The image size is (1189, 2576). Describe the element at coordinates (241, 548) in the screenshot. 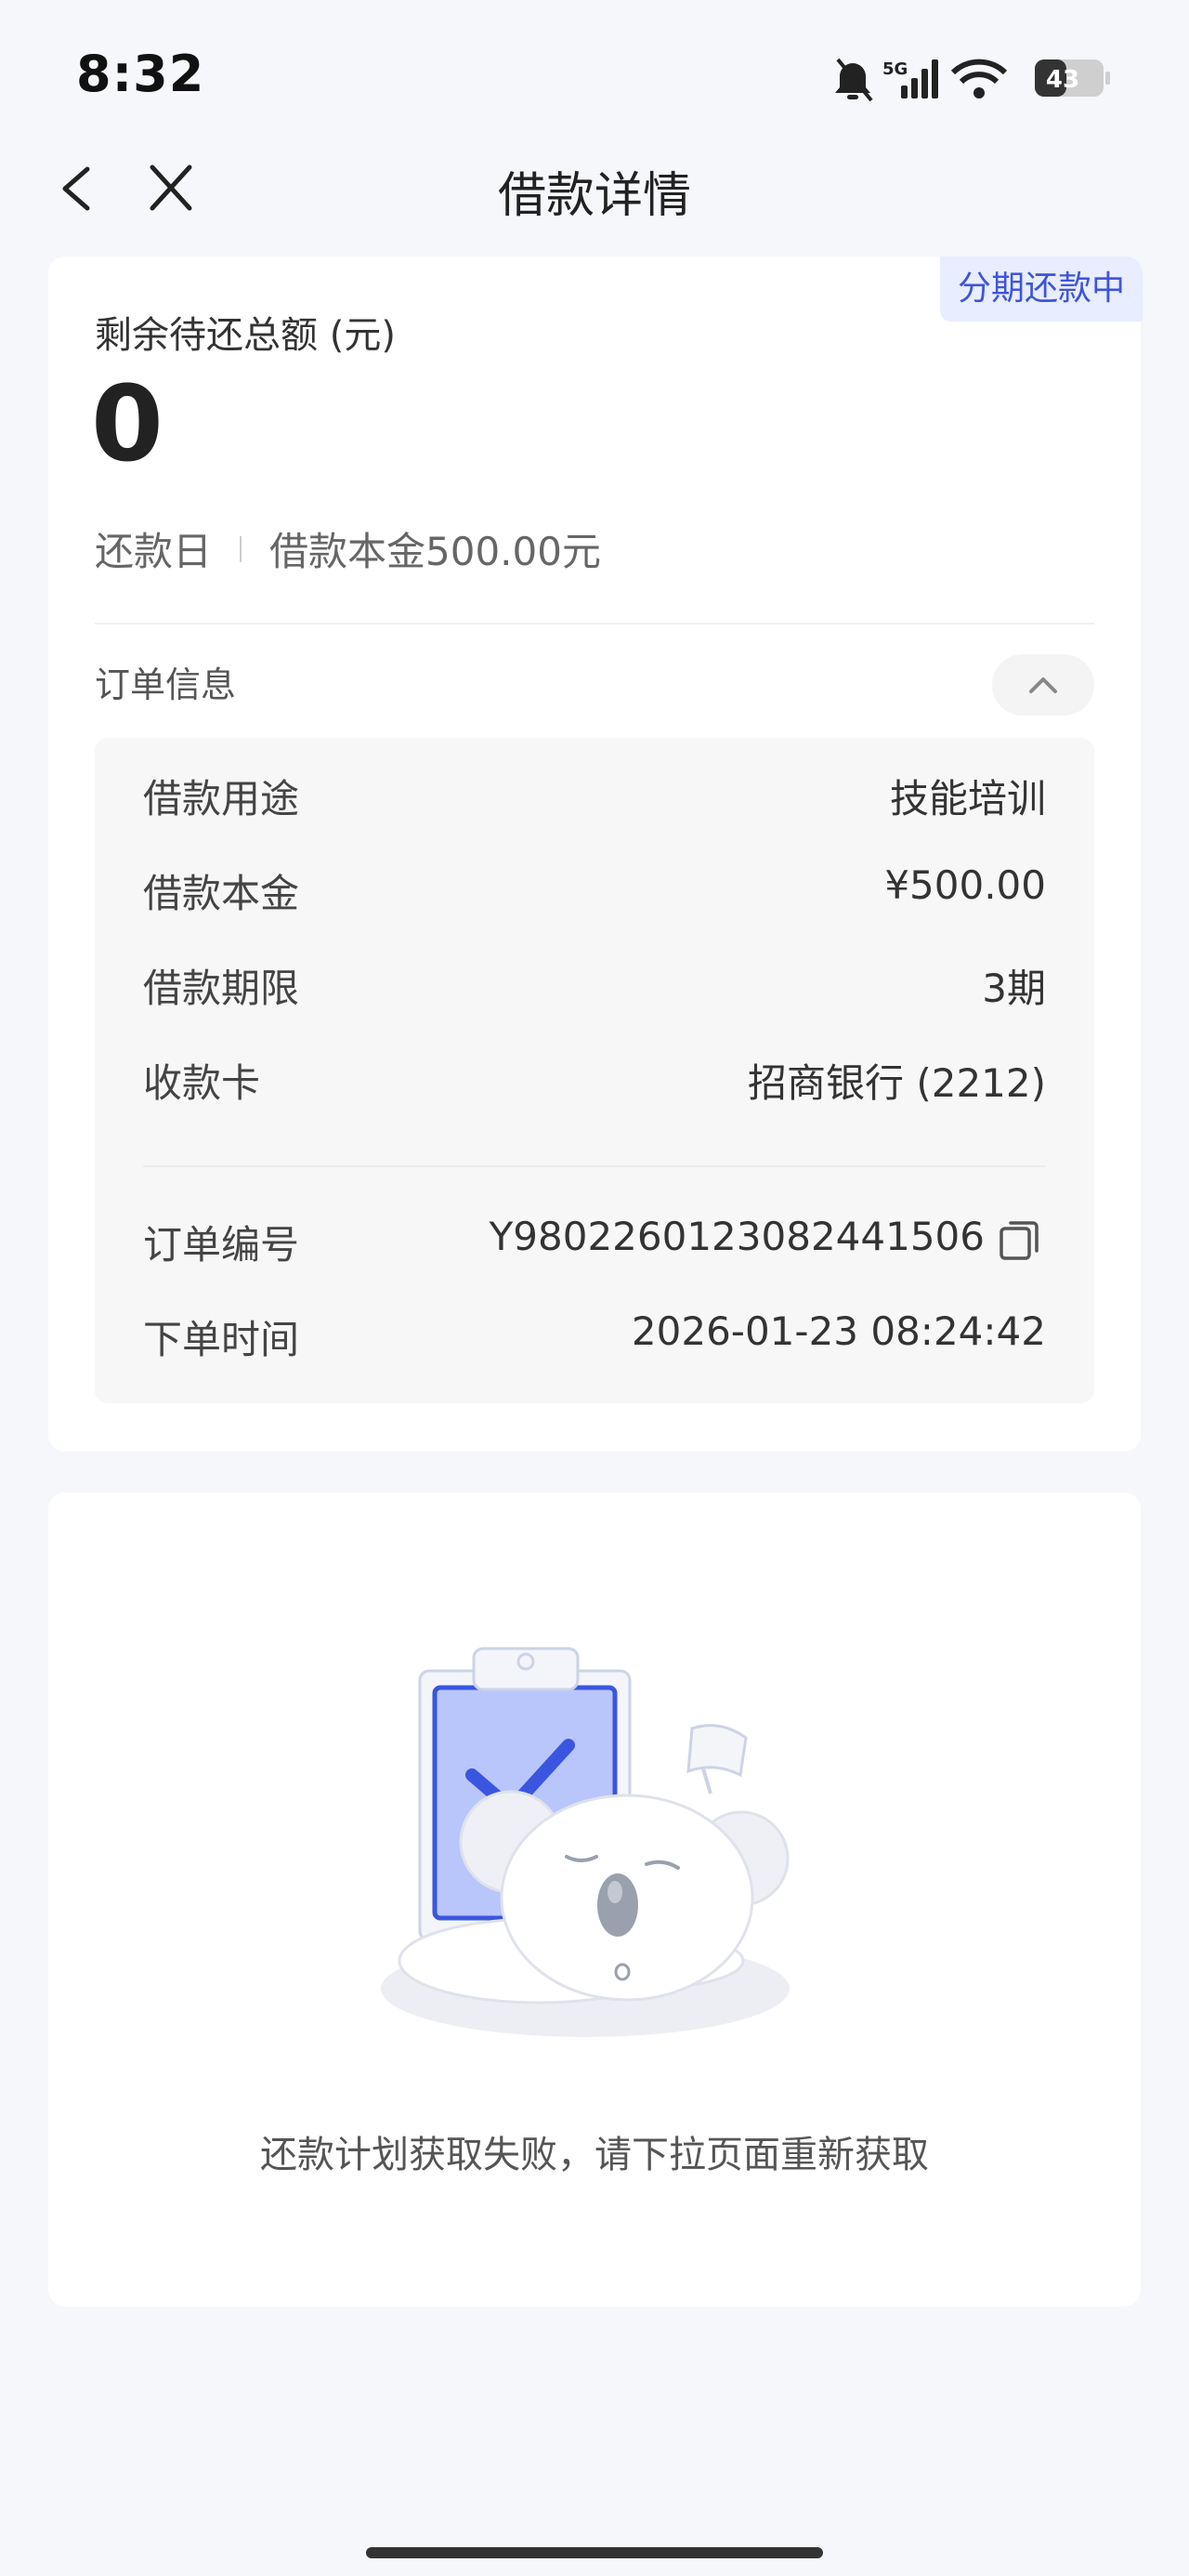

I see `separator` at that location.